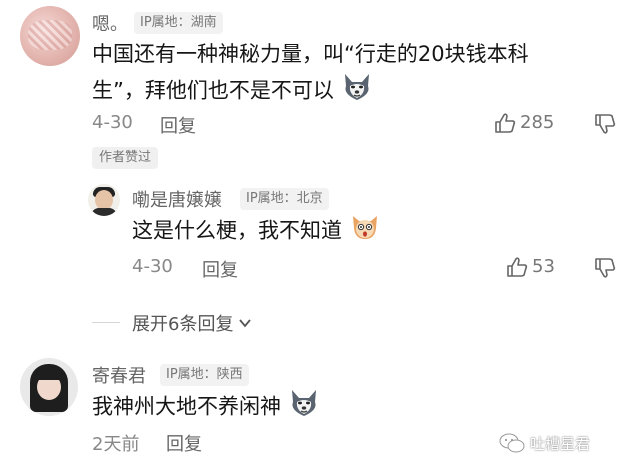 This screenshot has height=471, width=640. I want to click on comment-username: 嘞是唐嬢嬢, so click(177, 199).